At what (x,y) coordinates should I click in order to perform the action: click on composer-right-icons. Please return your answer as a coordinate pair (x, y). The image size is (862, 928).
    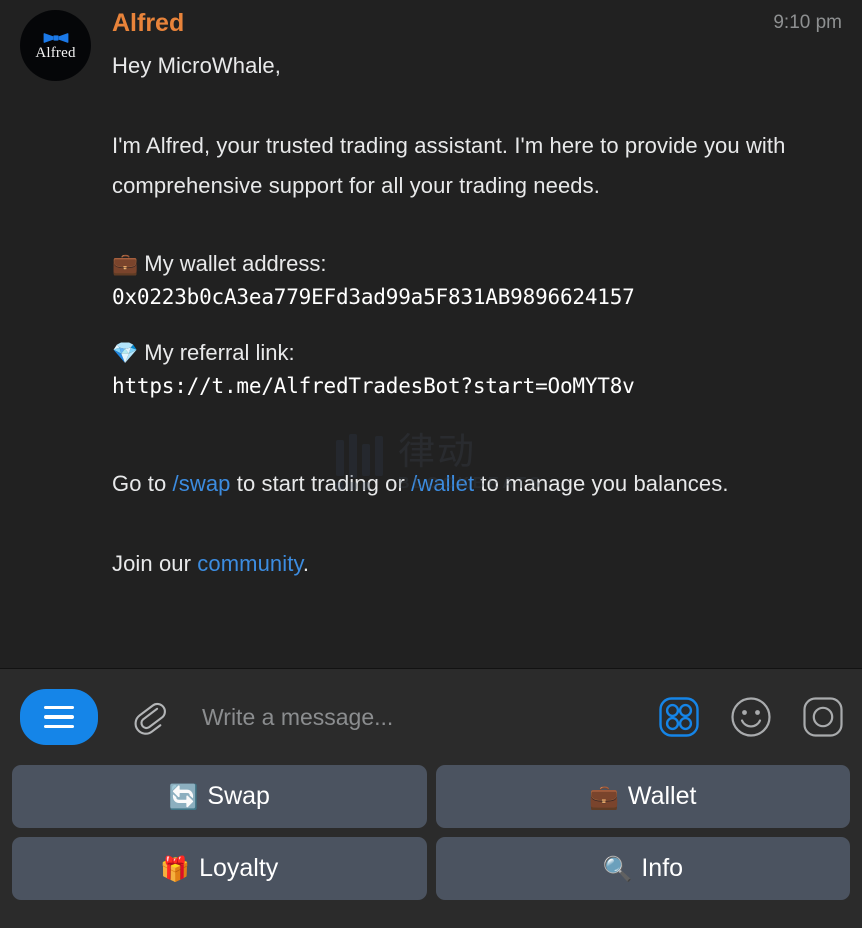
    Looking at the image, I should click on (751, 717).